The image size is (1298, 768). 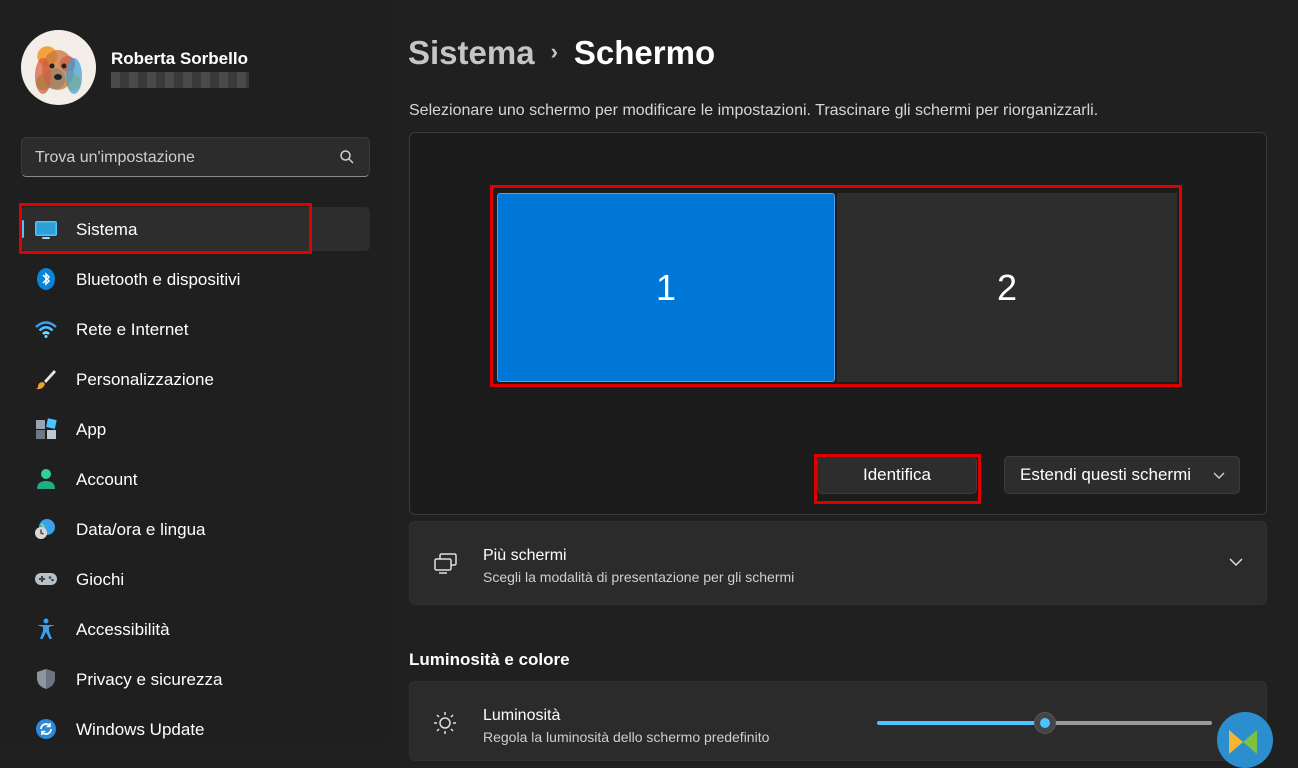 I want to click on accessibility-icon, so click(x=46, y=628).